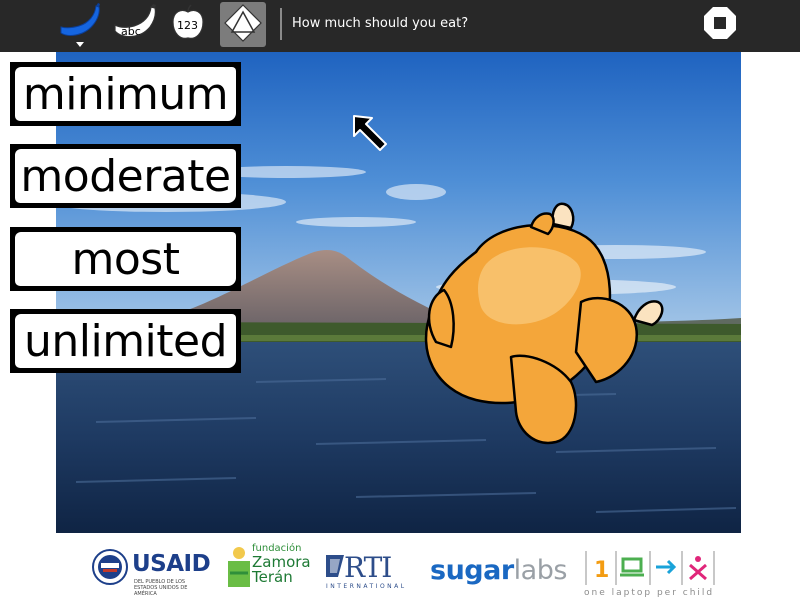 The width and height of the screenshot is (800, 600). Describe the element at coordinates (498, 570) in the screenshot. I see `sugarlabs-logo: sugarlabs` at that location.